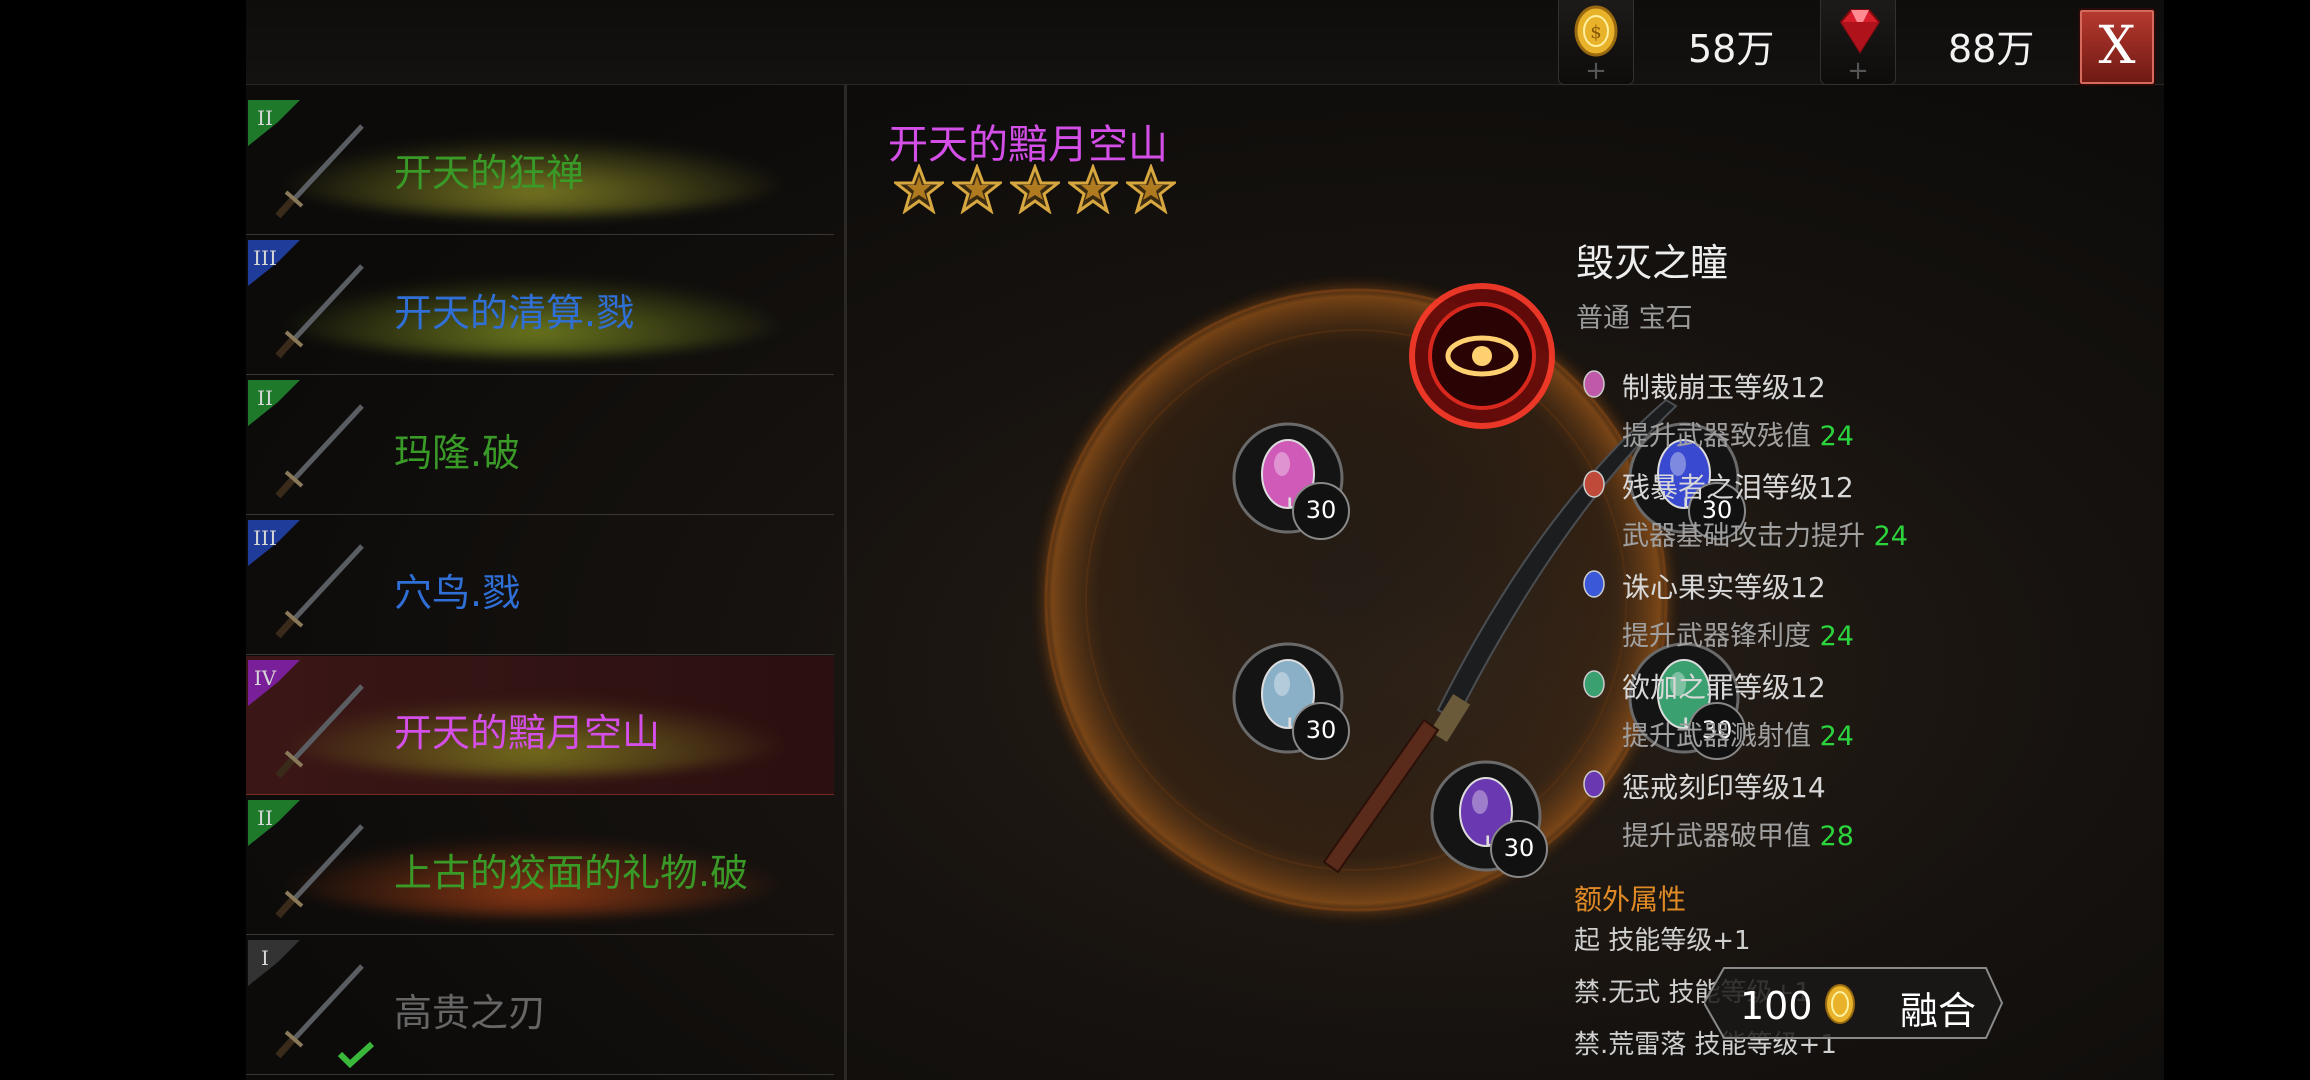 Image resolution: width=2310 pixels, height=1080 pixels. Describe the element at coordinates (1724, 387) in the screenshot. I see `stat-name: 制裁崩玉等级12` at that location.